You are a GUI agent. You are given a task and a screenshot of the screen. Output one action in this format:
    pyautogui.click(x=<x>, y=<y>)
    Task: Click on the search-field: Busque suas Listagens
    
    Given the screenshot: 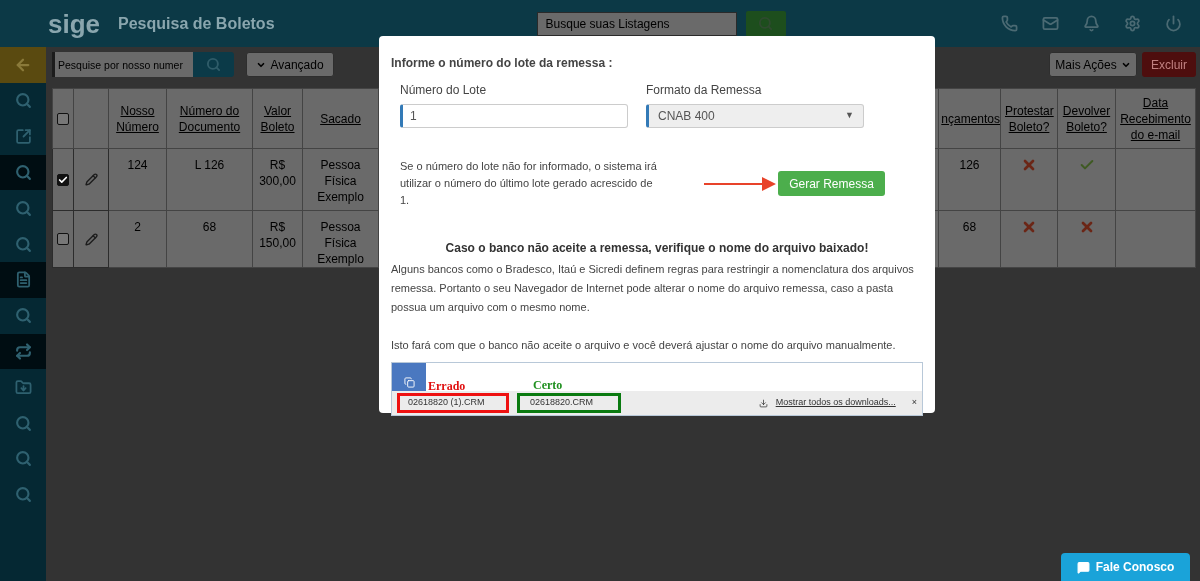 What is the action you would take?
    pyautogui.click(x=636, y=23)
    